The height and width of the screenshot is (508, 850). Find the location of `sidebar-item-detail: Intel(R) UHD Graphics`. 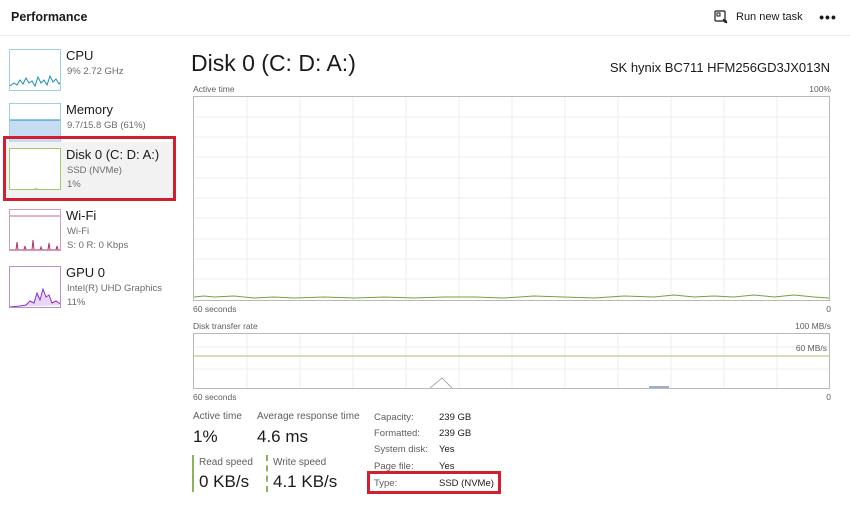

sidebar-item-detail: Intel(R) UHD Graphics is located at coordinates (115, 288).